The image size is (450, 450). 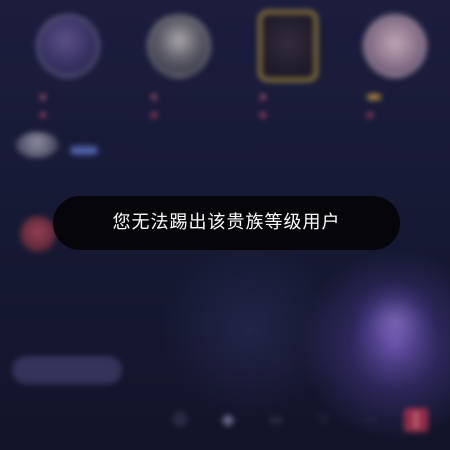 What do you see at coordinates (226, 223) in the screenshot?
I see `toast-message: 您无法踢出该贵族等级用户` at bounding box center [226, 223].